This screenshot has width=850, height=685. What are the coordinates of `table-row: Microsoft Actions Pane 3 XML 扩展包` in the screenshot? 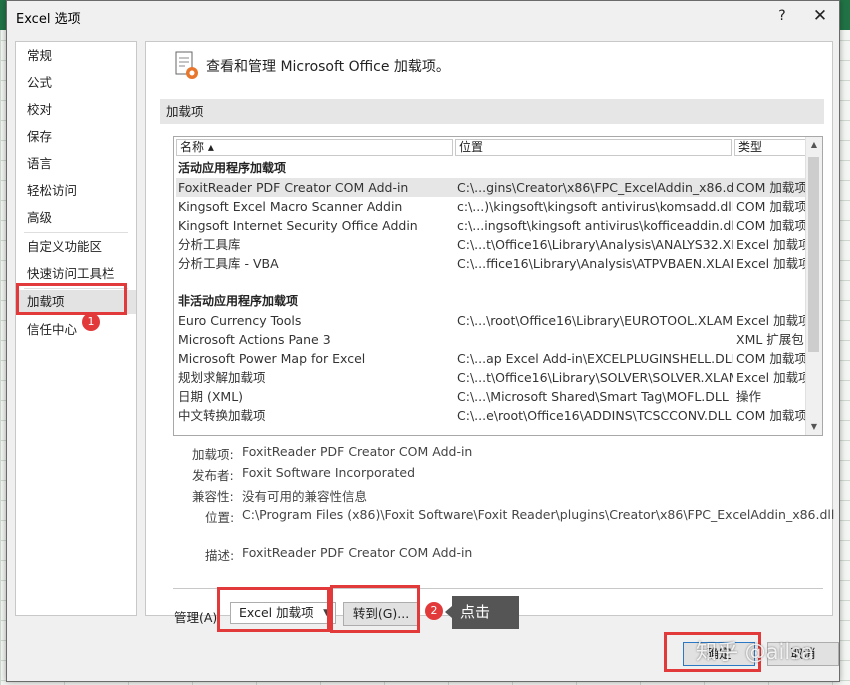 It's located at (492, 339).